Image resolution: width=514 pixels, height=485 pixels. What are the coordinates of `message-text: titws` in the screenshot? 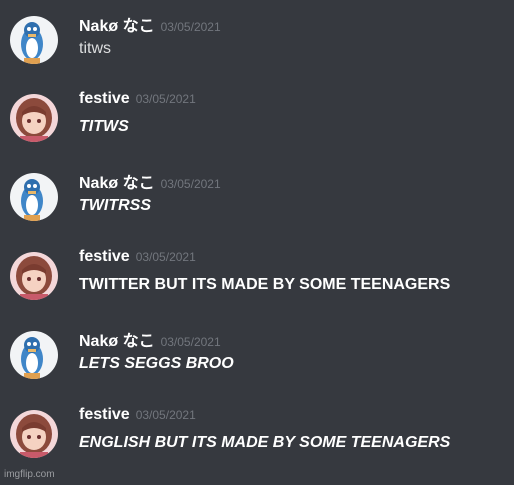 It's located at (95, 48).